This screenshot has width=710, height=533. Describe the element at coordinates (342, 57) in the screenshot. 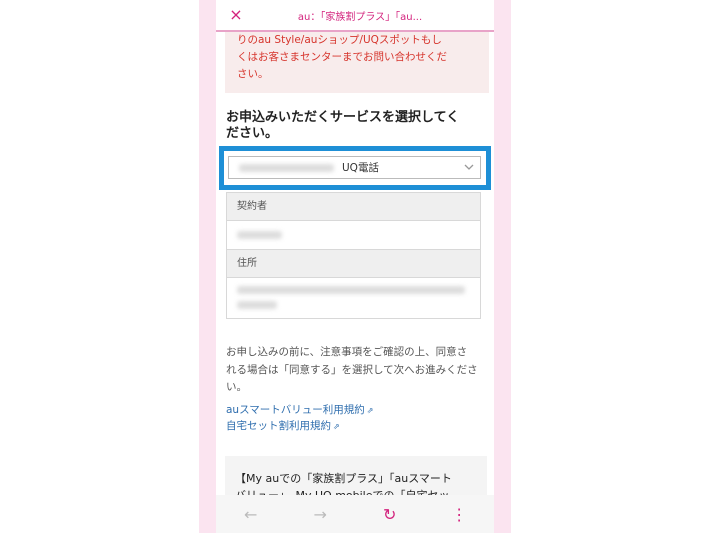

I see `notice-line: くはお客さまセンターまでお問い合わせくだ` at that location.